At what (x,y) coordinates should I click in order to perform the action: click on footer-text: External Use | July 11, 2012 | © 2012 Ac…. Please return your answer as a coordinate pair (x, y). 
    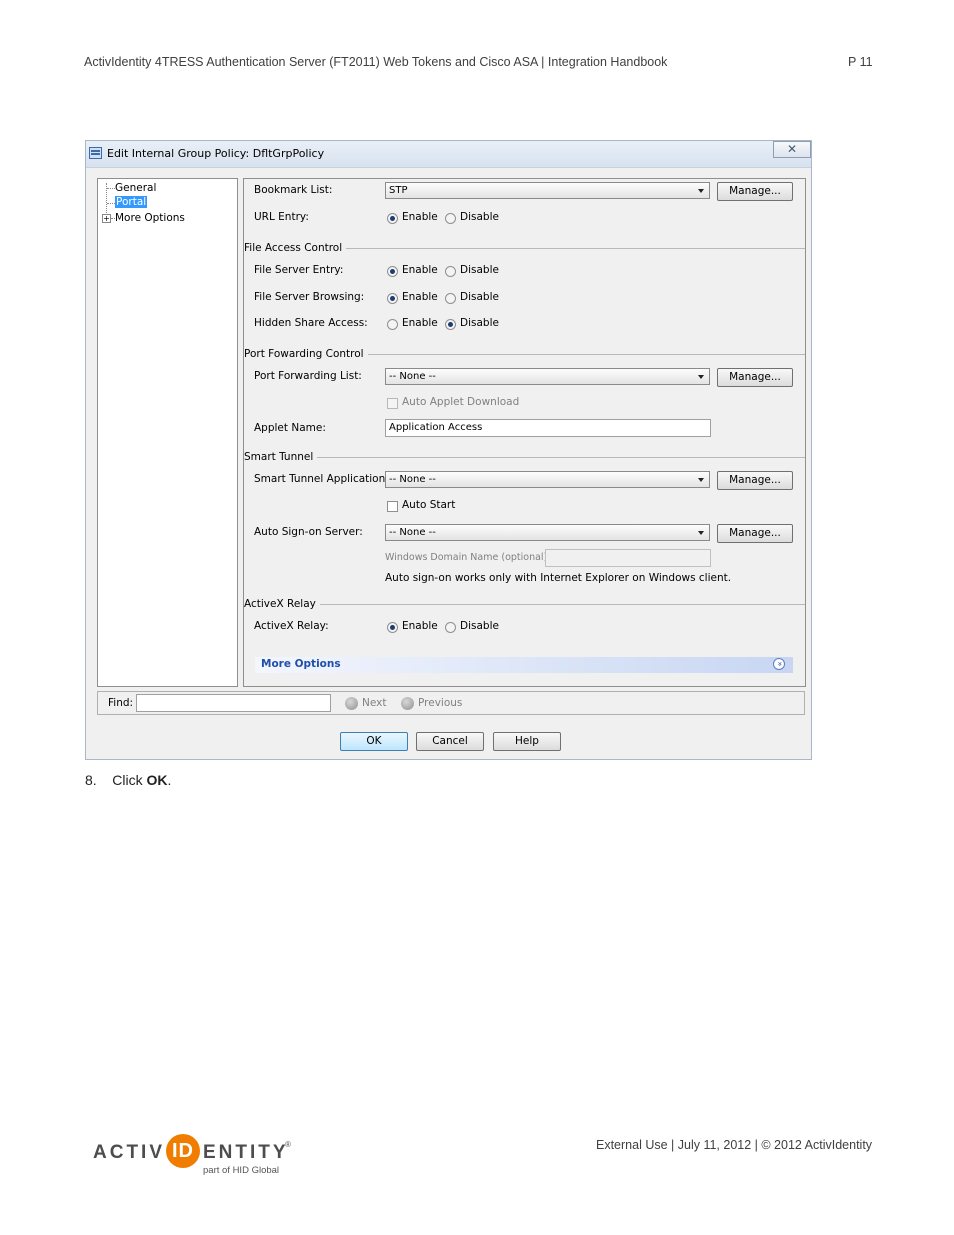
    Looking at the image, I should click on (734, 1145).